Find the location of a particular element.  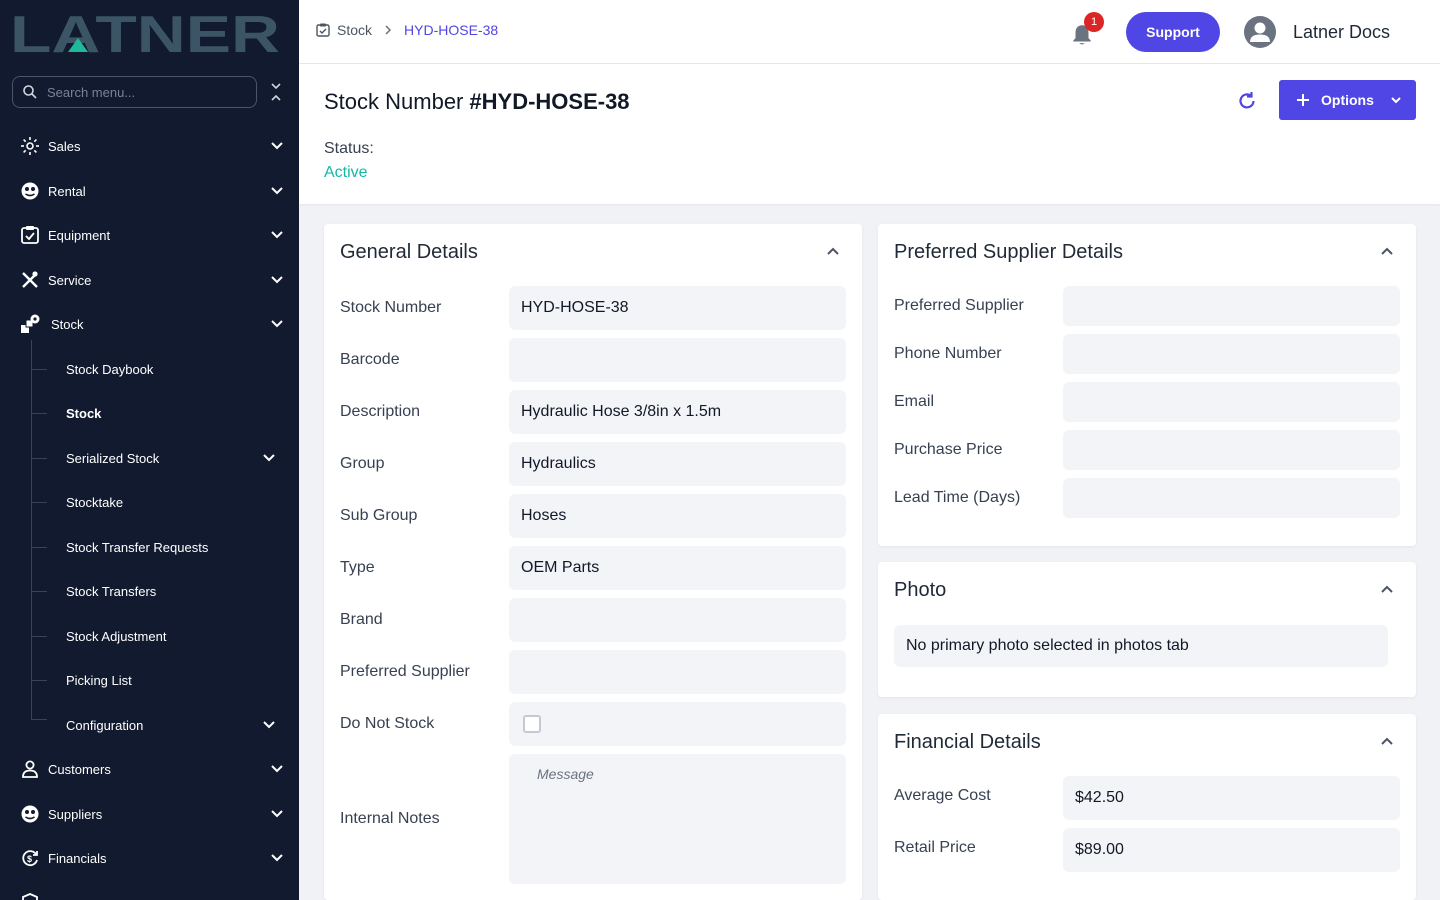

suppliers-icon is located at coordinates (30, 814).